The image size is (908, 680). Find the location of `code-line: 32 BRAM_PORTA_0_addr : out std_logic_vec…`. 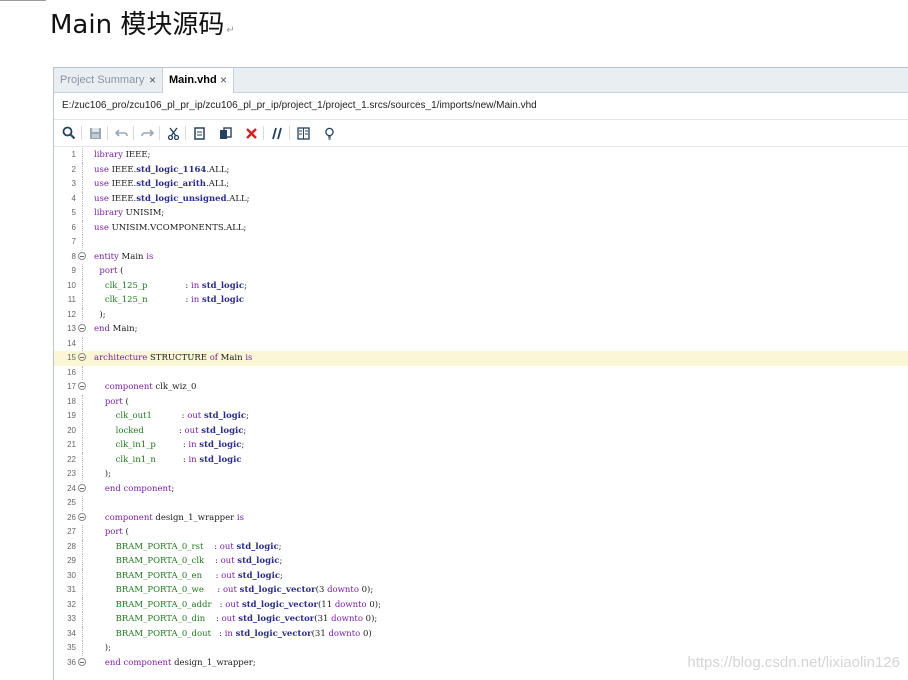

code-line: 32 BRAM_PORTA_0_addr : out std_logic_vec… is located at coordinates (481, 604).